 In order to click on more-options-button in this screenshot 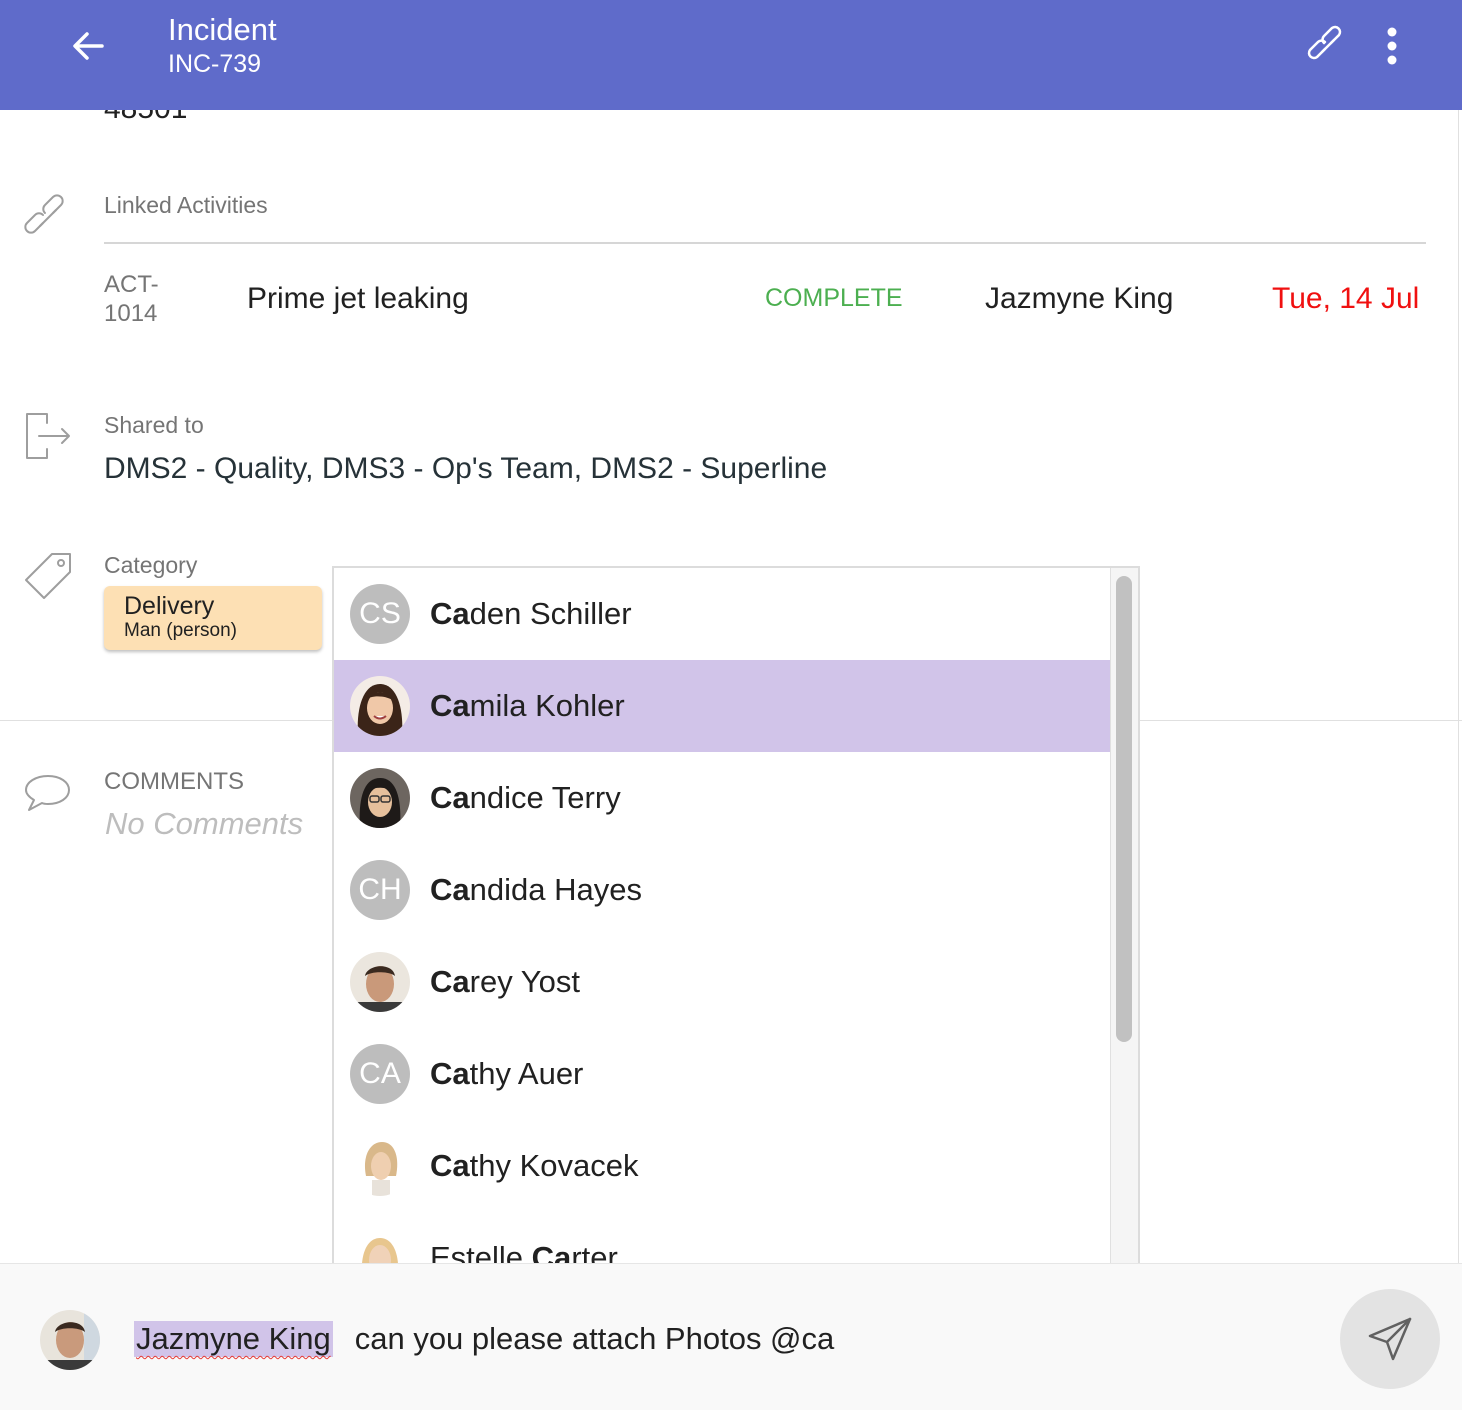, I will do `click(1392, 46)`.